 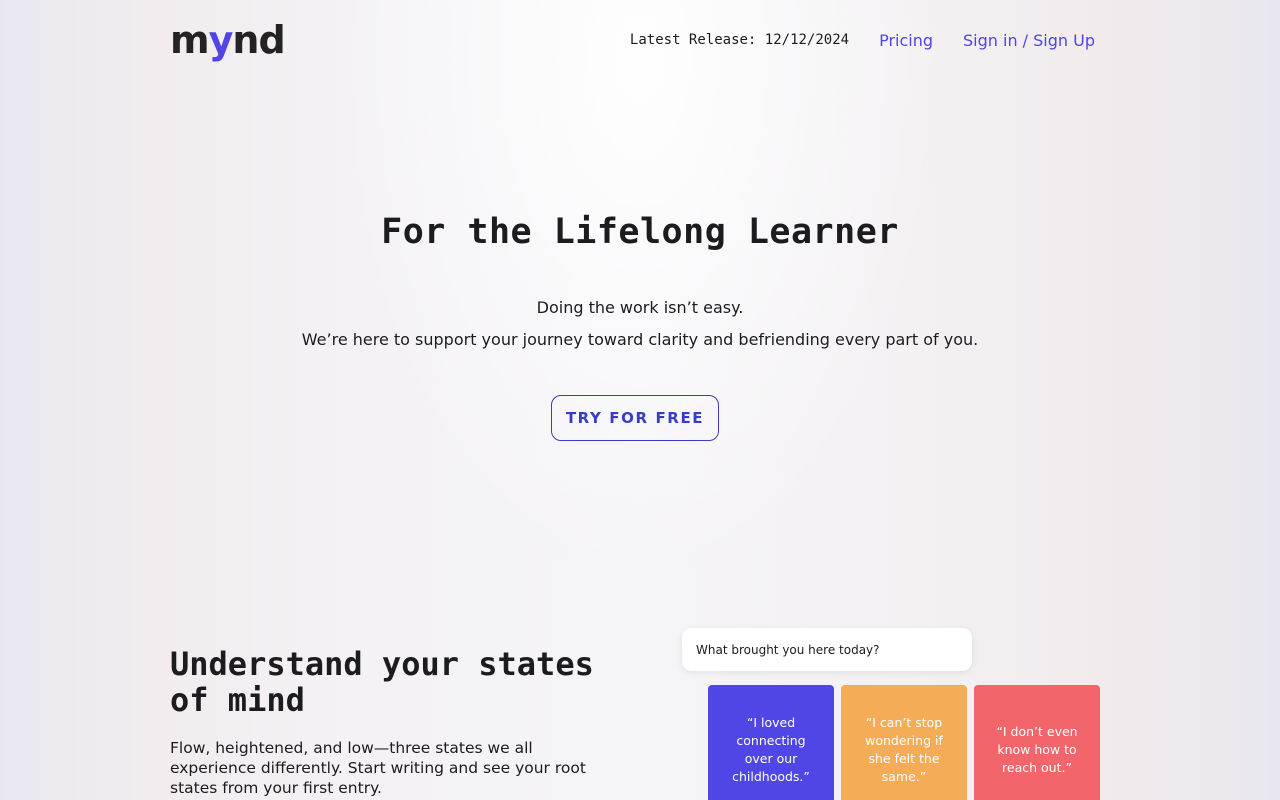 I want to click on quote-card-low: “I don’t even know how to reach out.”, so click(x=1037, y=742).